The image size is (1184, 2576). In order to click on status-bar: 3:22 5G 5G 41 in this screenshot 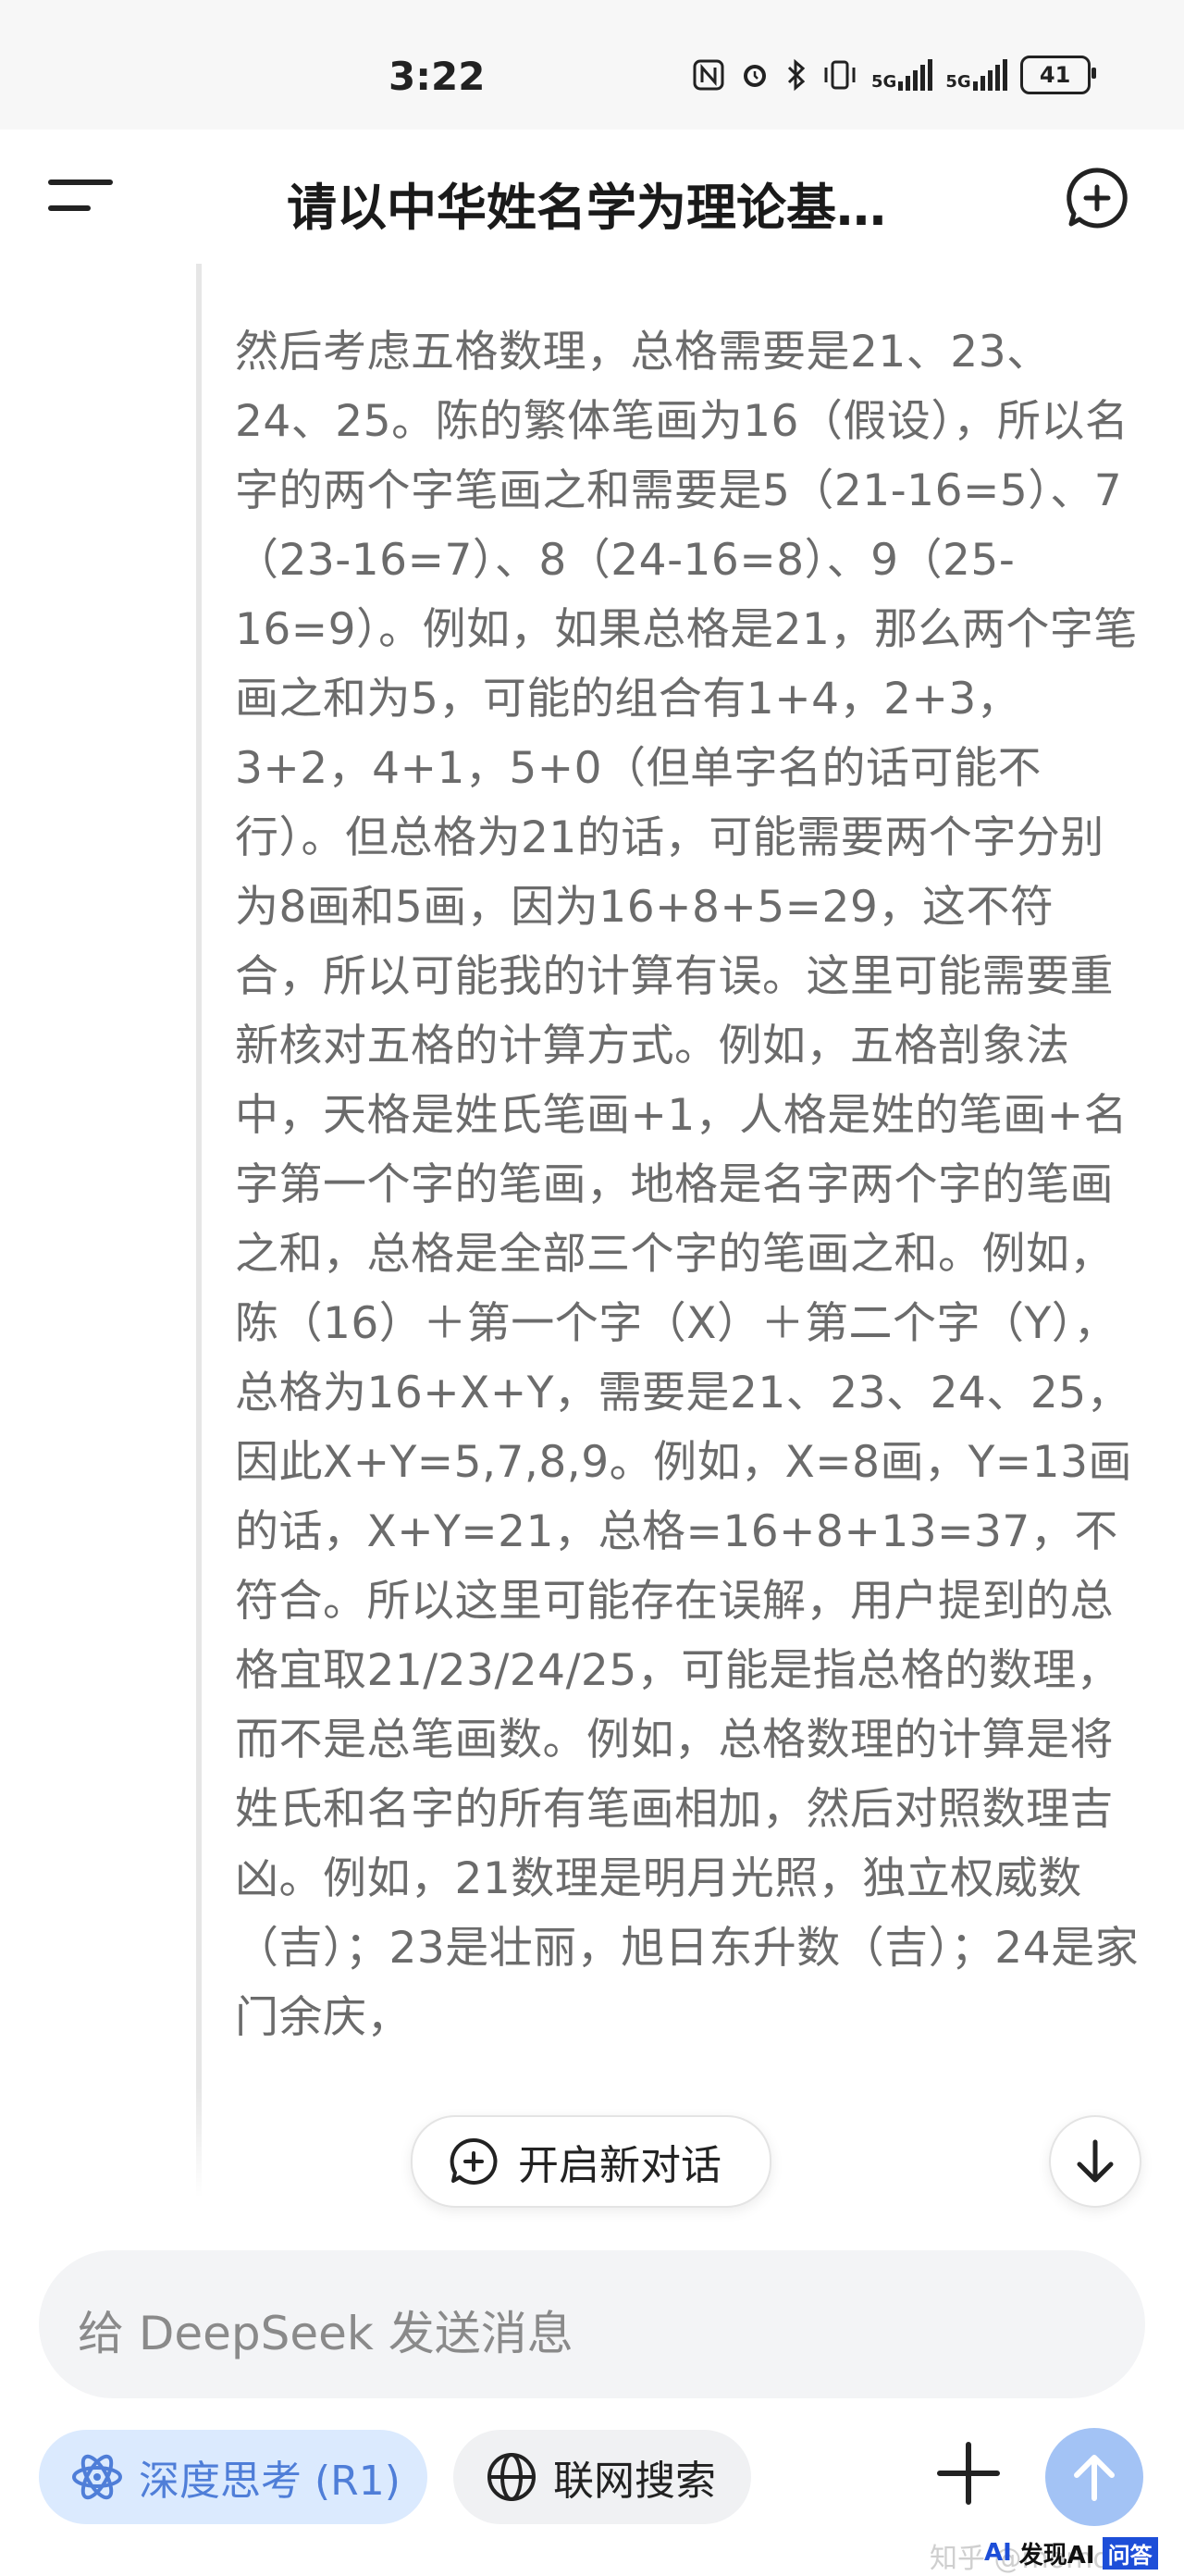, I will do `click(592, 65)`.